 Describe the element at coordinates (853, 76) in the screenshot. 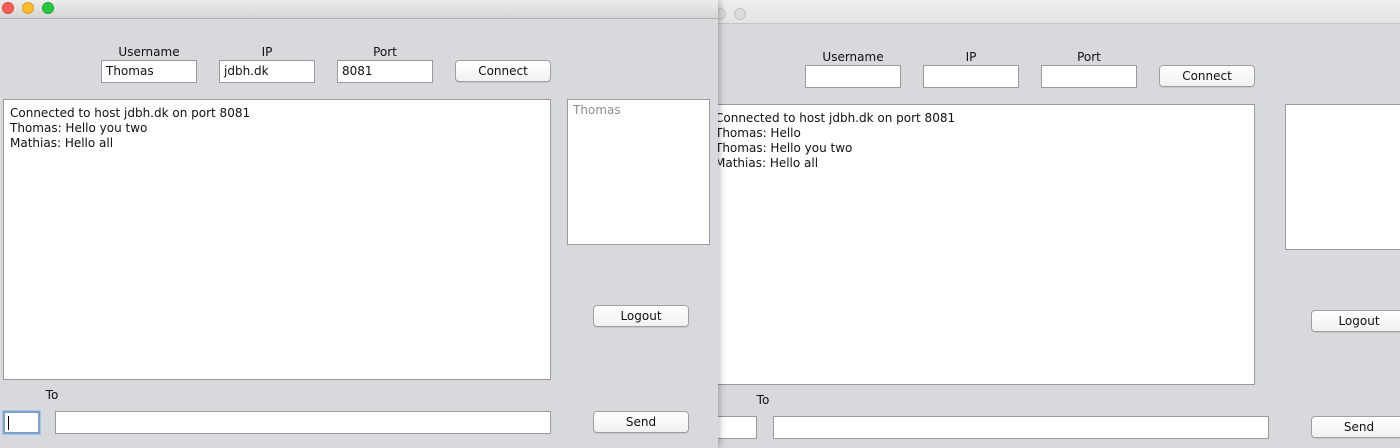

I see `username-field` at that location.